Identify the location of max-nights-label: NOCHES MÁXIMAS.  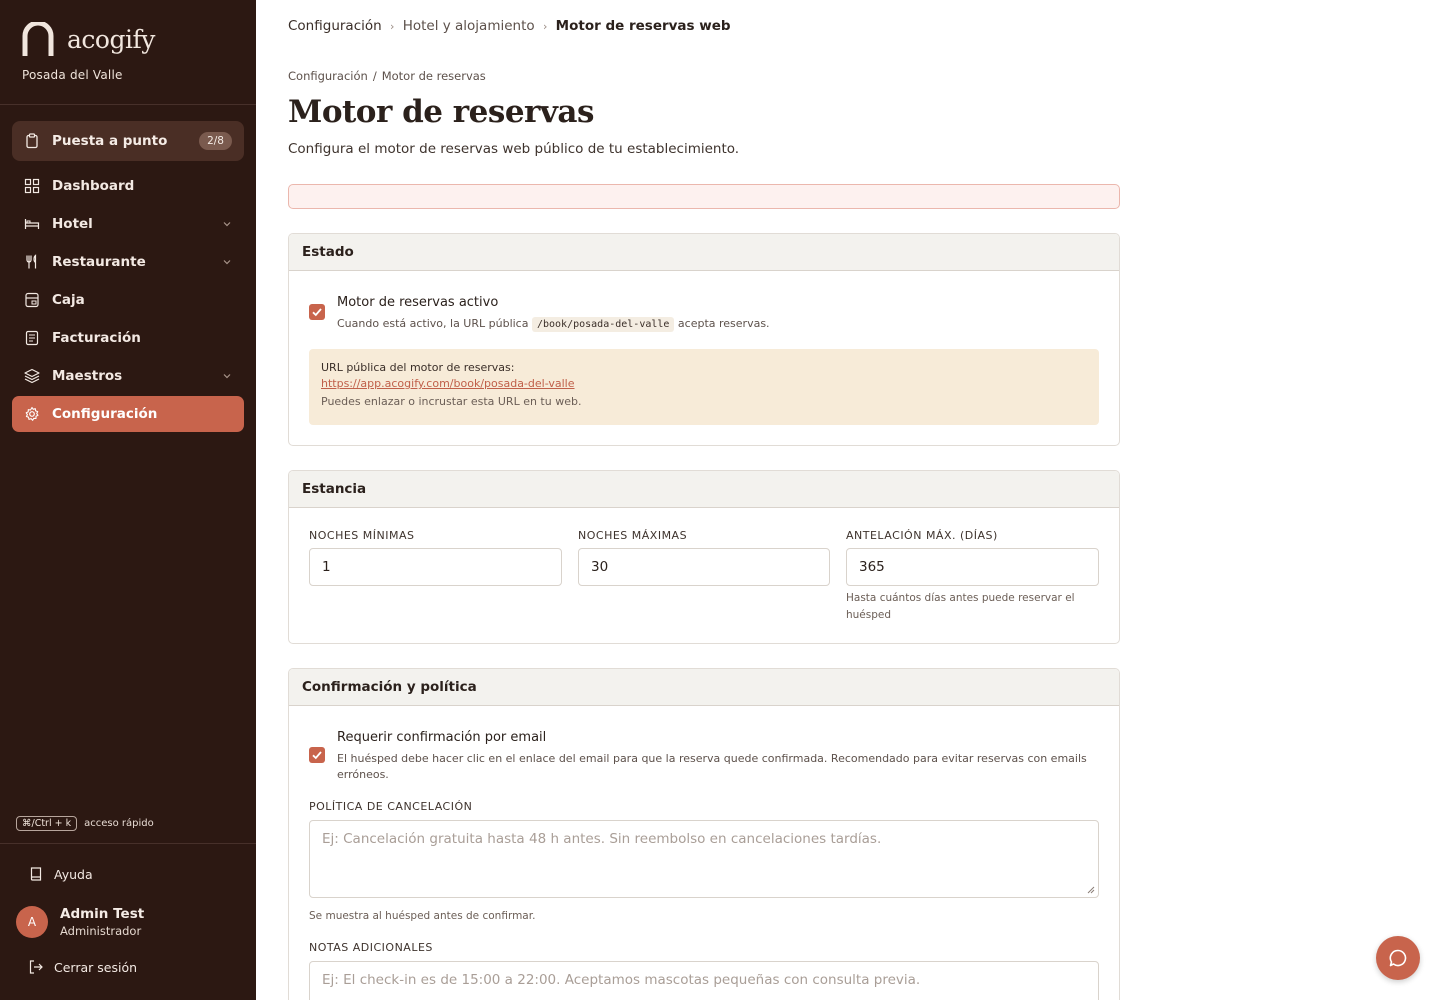
(633, 535).